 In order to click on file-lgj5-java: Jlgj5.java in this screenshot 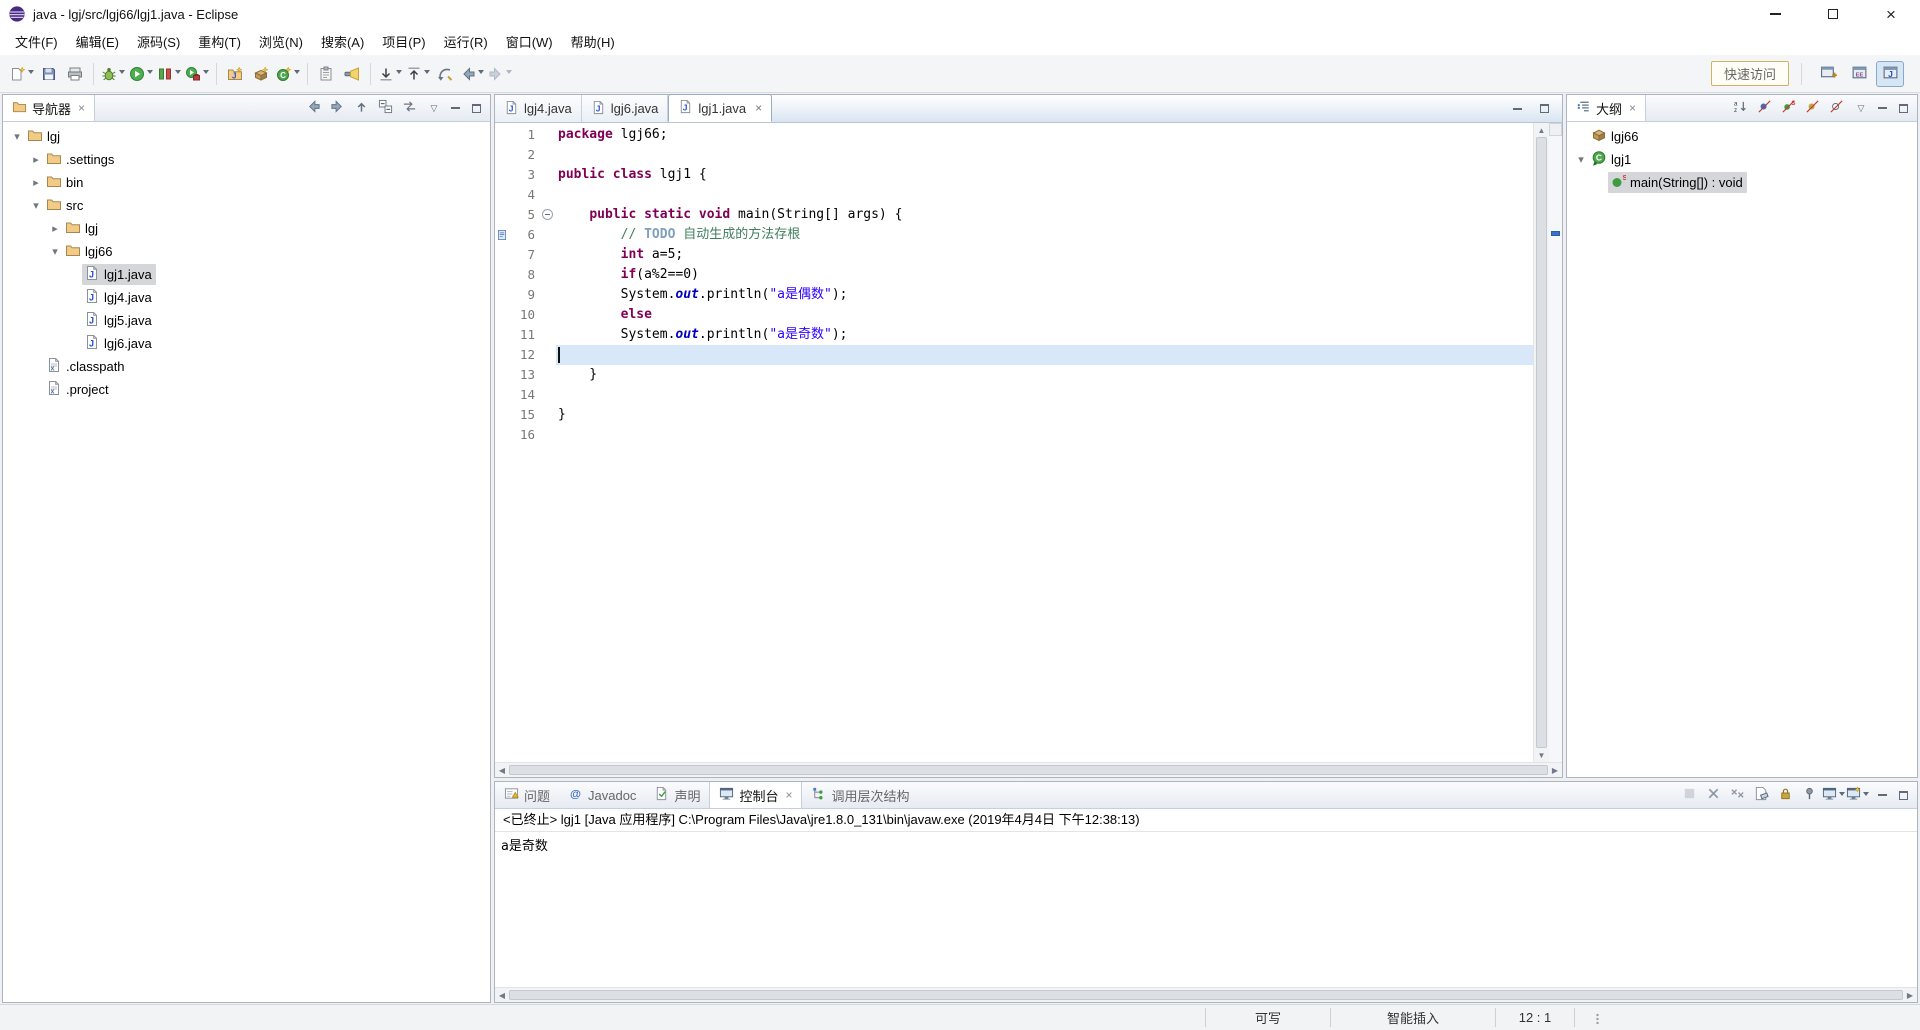, I will do `click(246, 320)`.